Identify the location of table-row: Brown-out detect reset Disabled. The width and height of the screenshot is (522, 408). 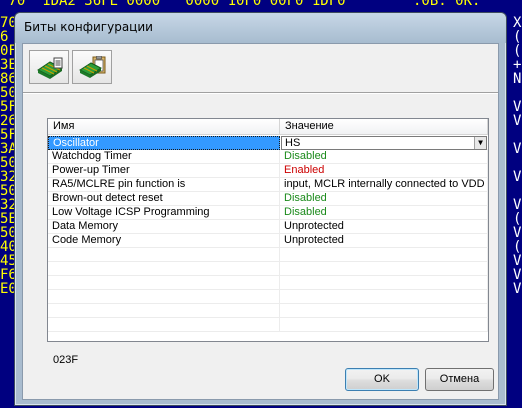
(268, 199).